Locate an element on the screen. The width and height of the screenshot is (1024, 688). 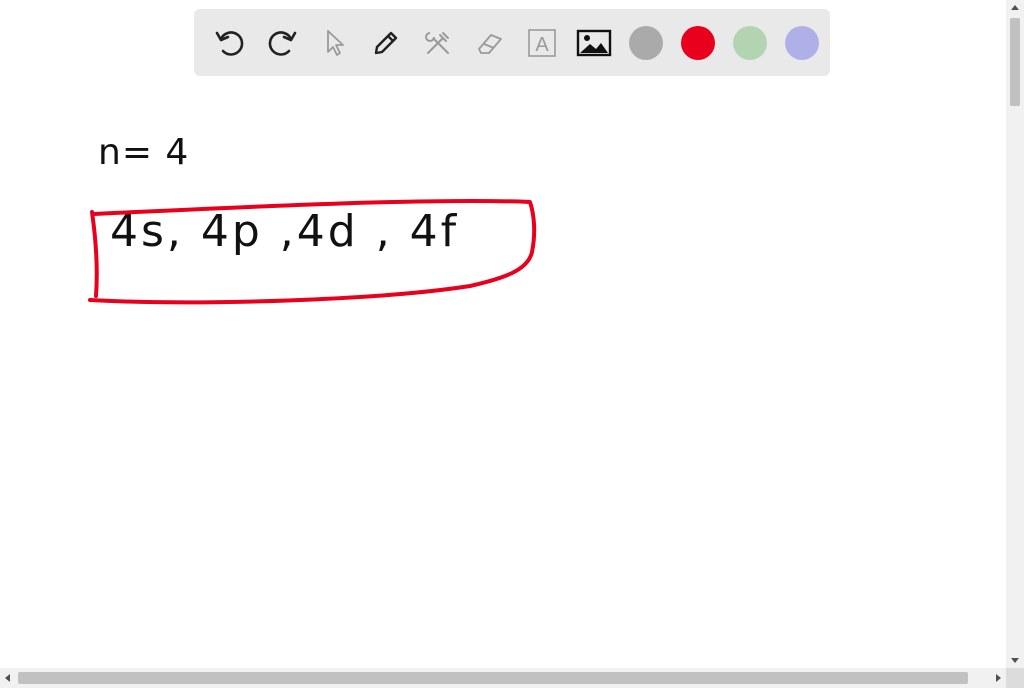
eraser-tool is located at coordinates (490, 43).